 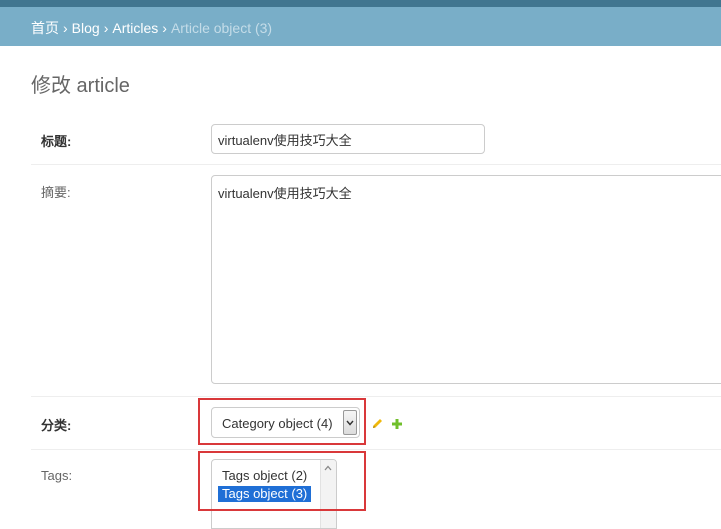 What do you see at coordinates (80, 86) in the screenshot?
I see `page-title: 修改 article` at bounding box center [80, 86].